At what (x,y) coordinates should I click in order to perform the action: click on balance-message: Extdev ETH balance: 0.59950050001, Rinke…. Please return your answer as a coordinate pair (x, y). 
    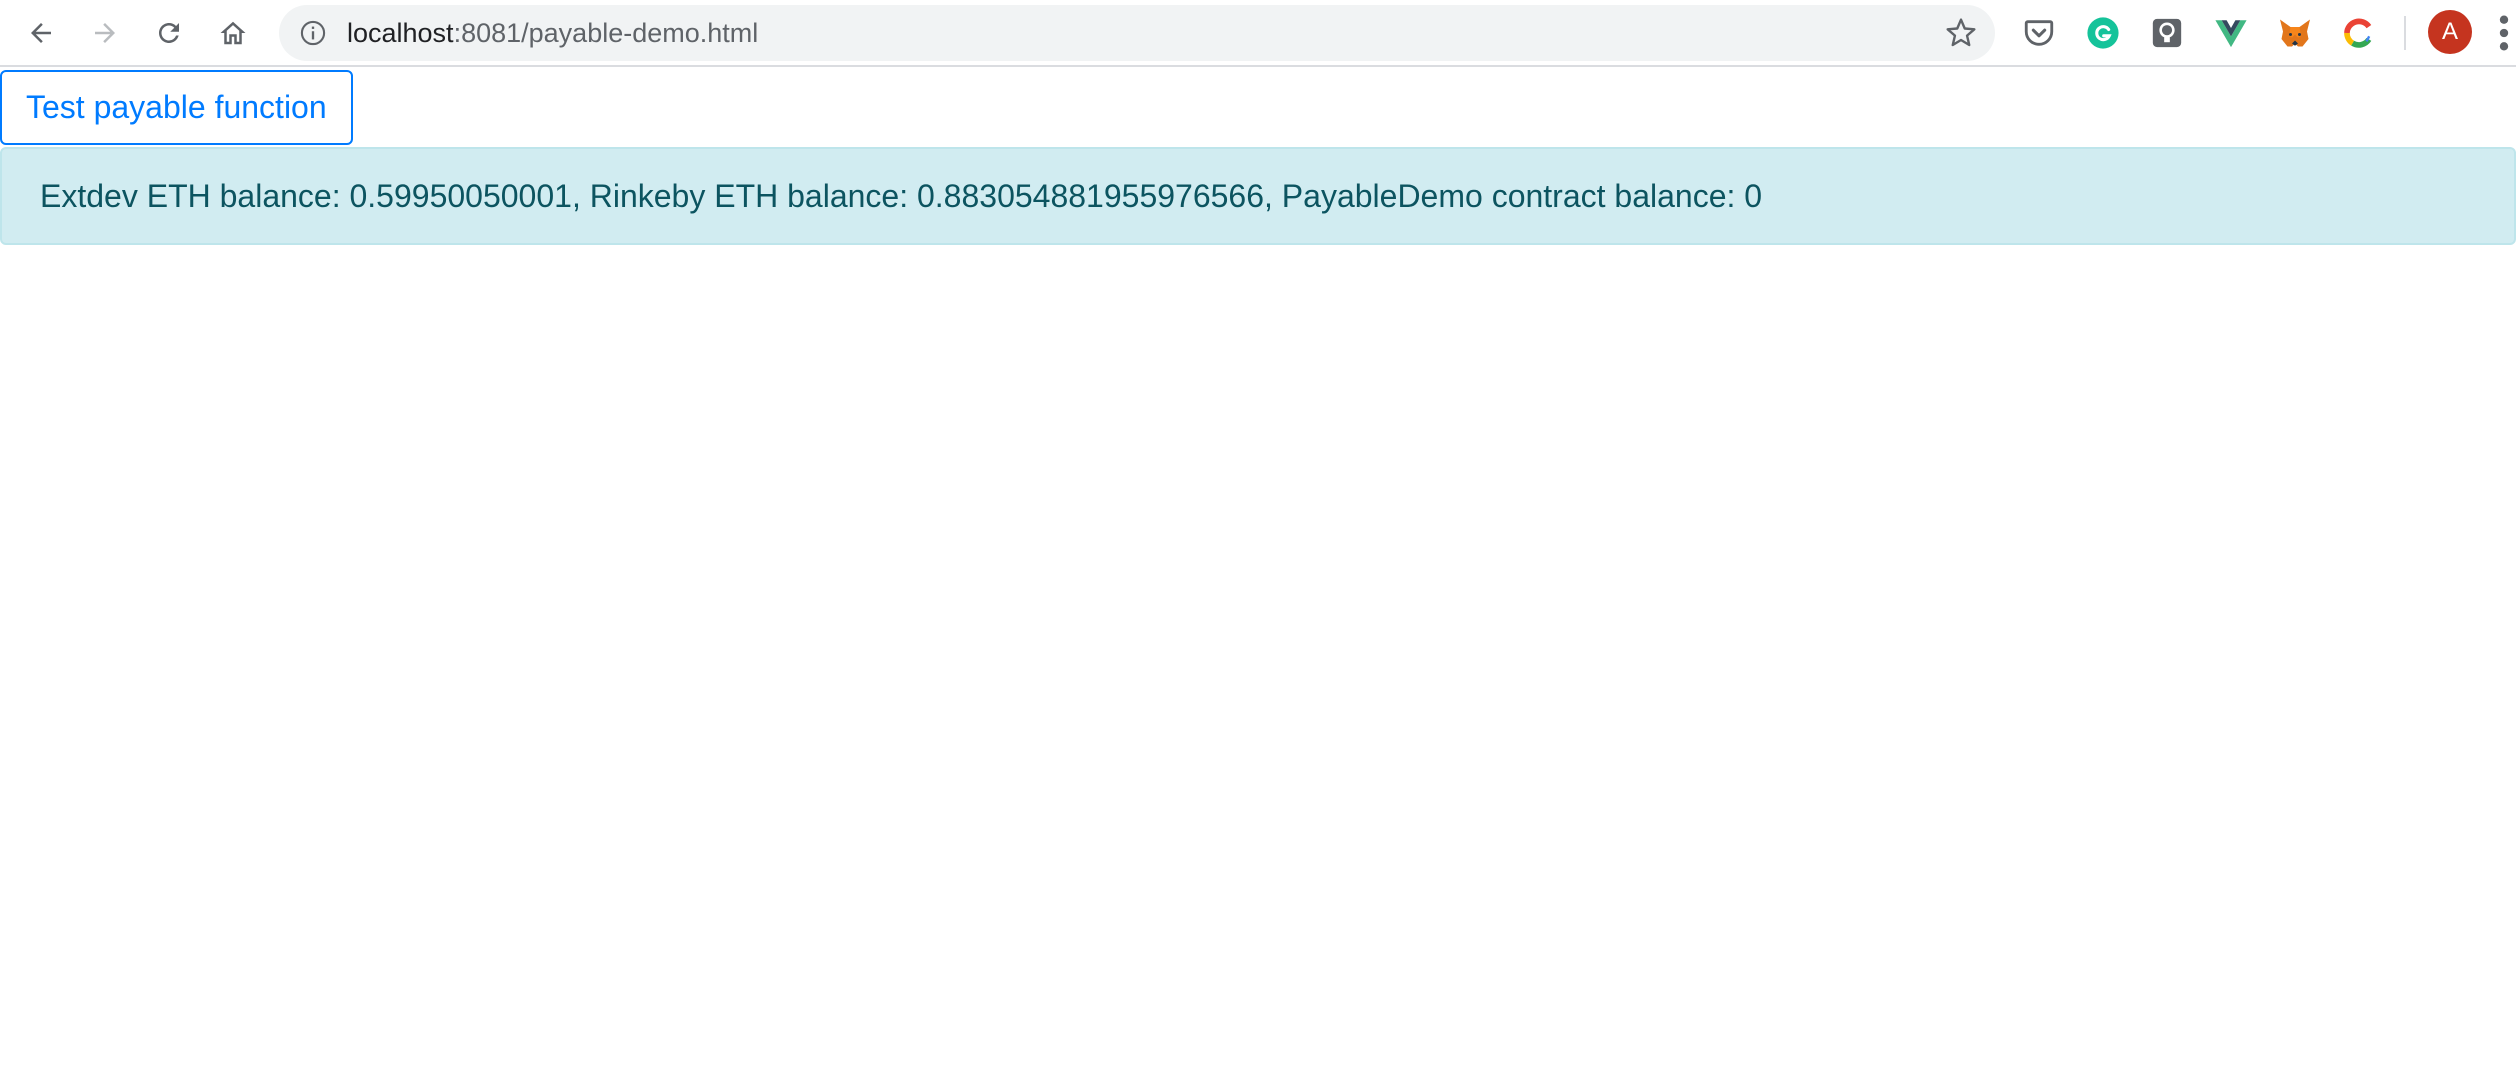
    Looking at the image, I should click on (901, 196).